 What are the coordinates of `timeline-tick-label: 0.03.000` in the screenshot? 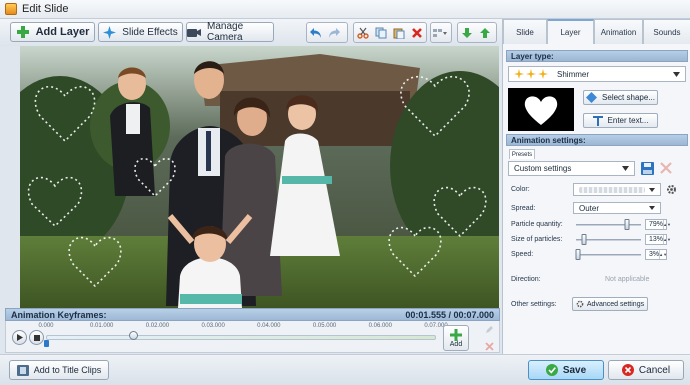 It's located at (213, 326).